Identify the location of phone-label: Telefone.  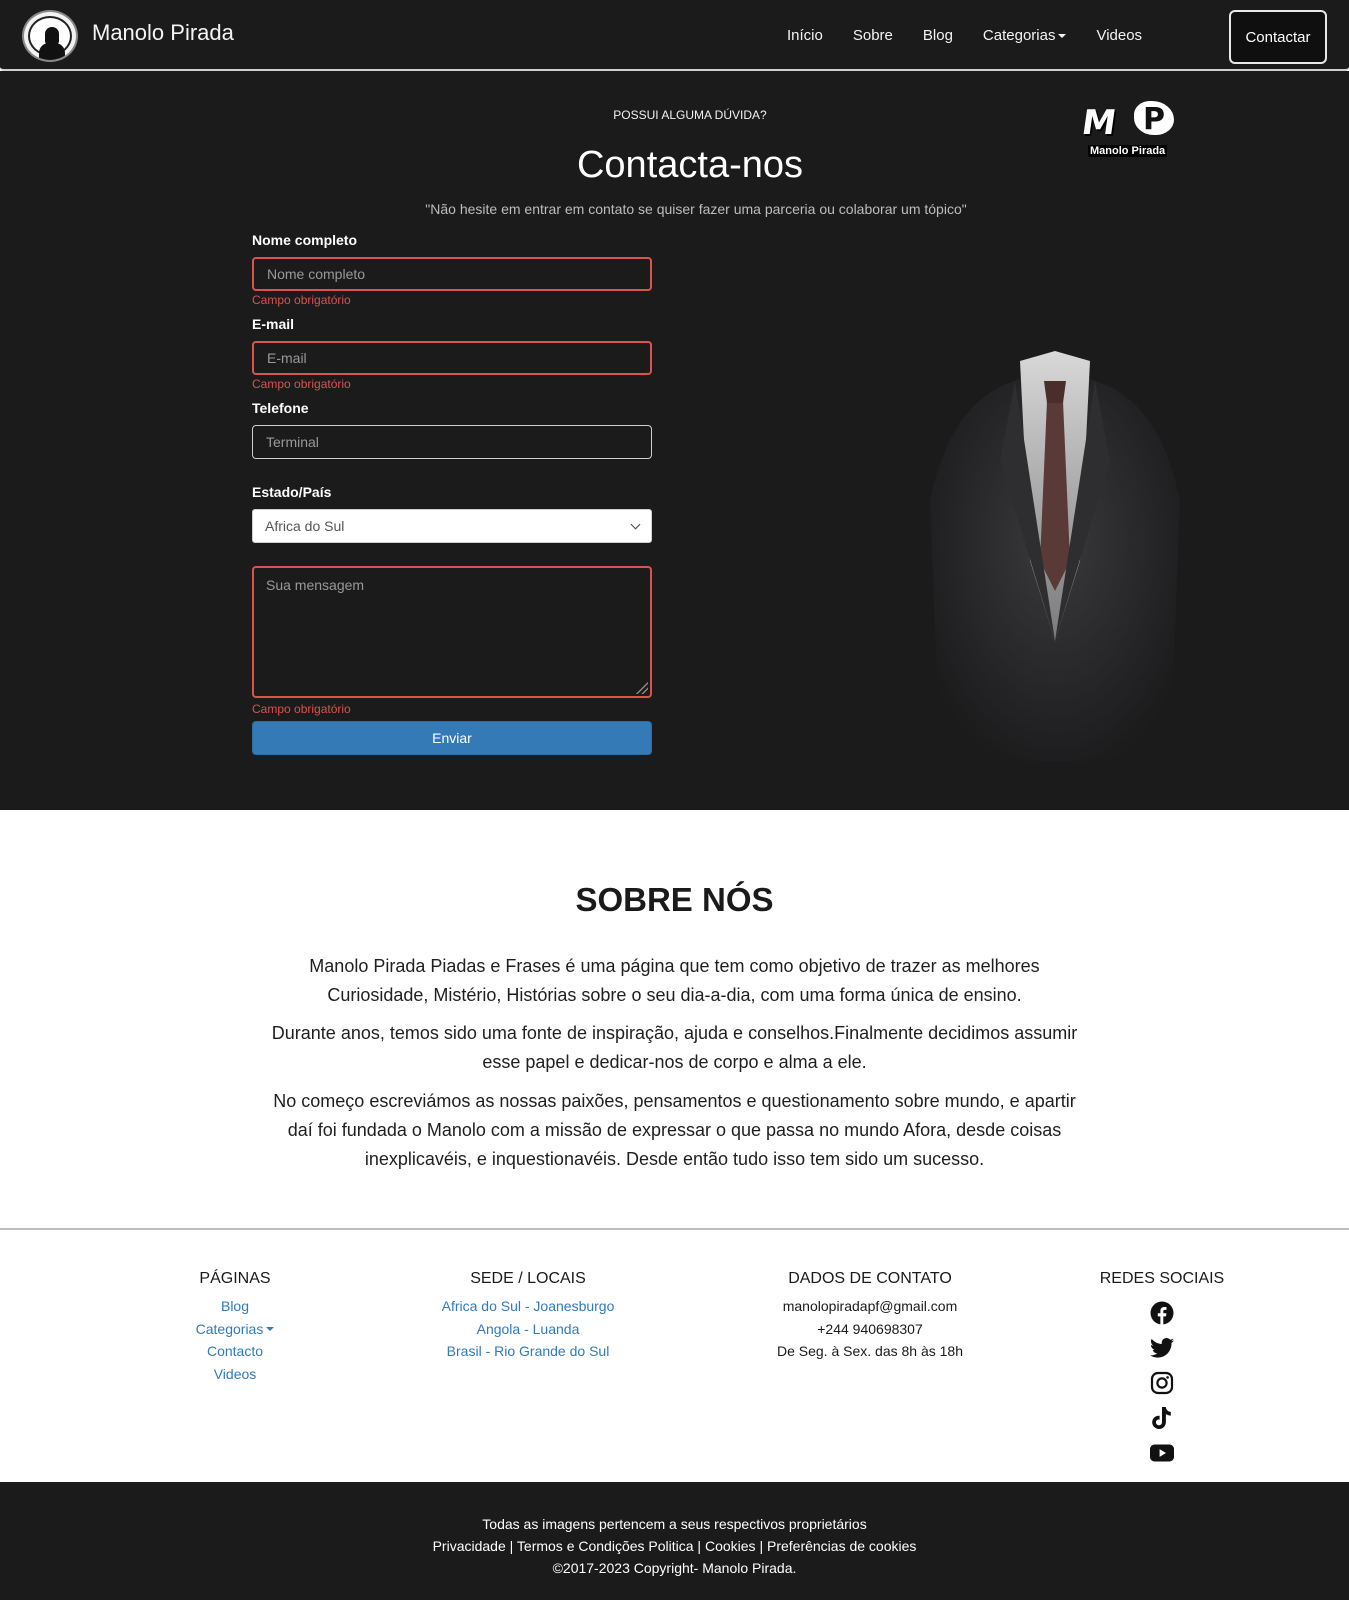
(280, 408).